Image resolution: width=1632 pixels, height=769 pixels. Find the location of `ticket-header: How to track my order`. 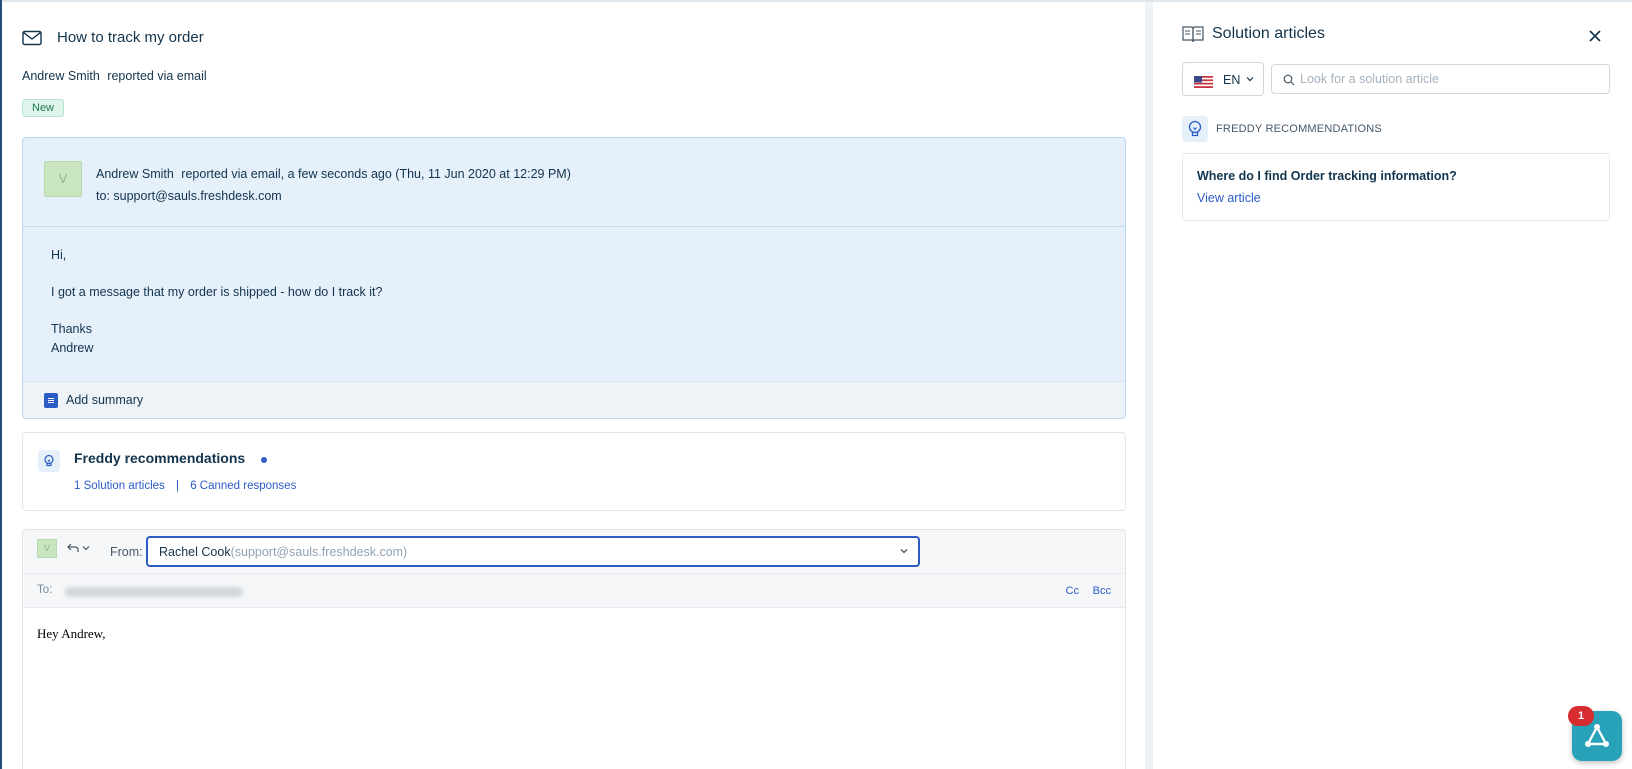

ticket-header: How to track my order is located at coordinates (113, 37).